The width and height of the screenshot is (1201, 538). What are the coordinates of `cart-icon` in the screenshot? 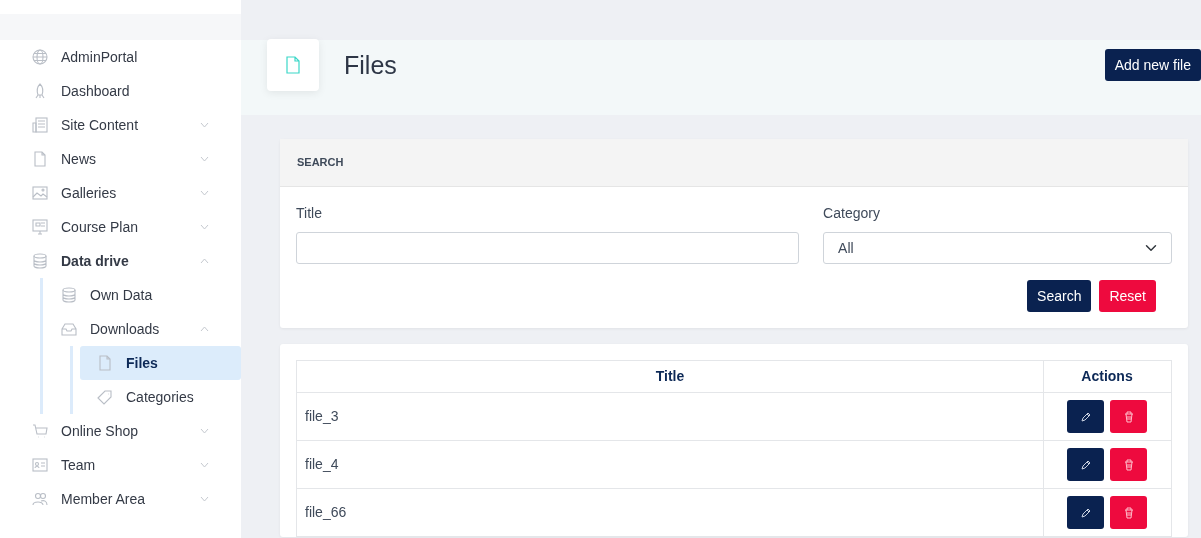 It's located at (40, 431).